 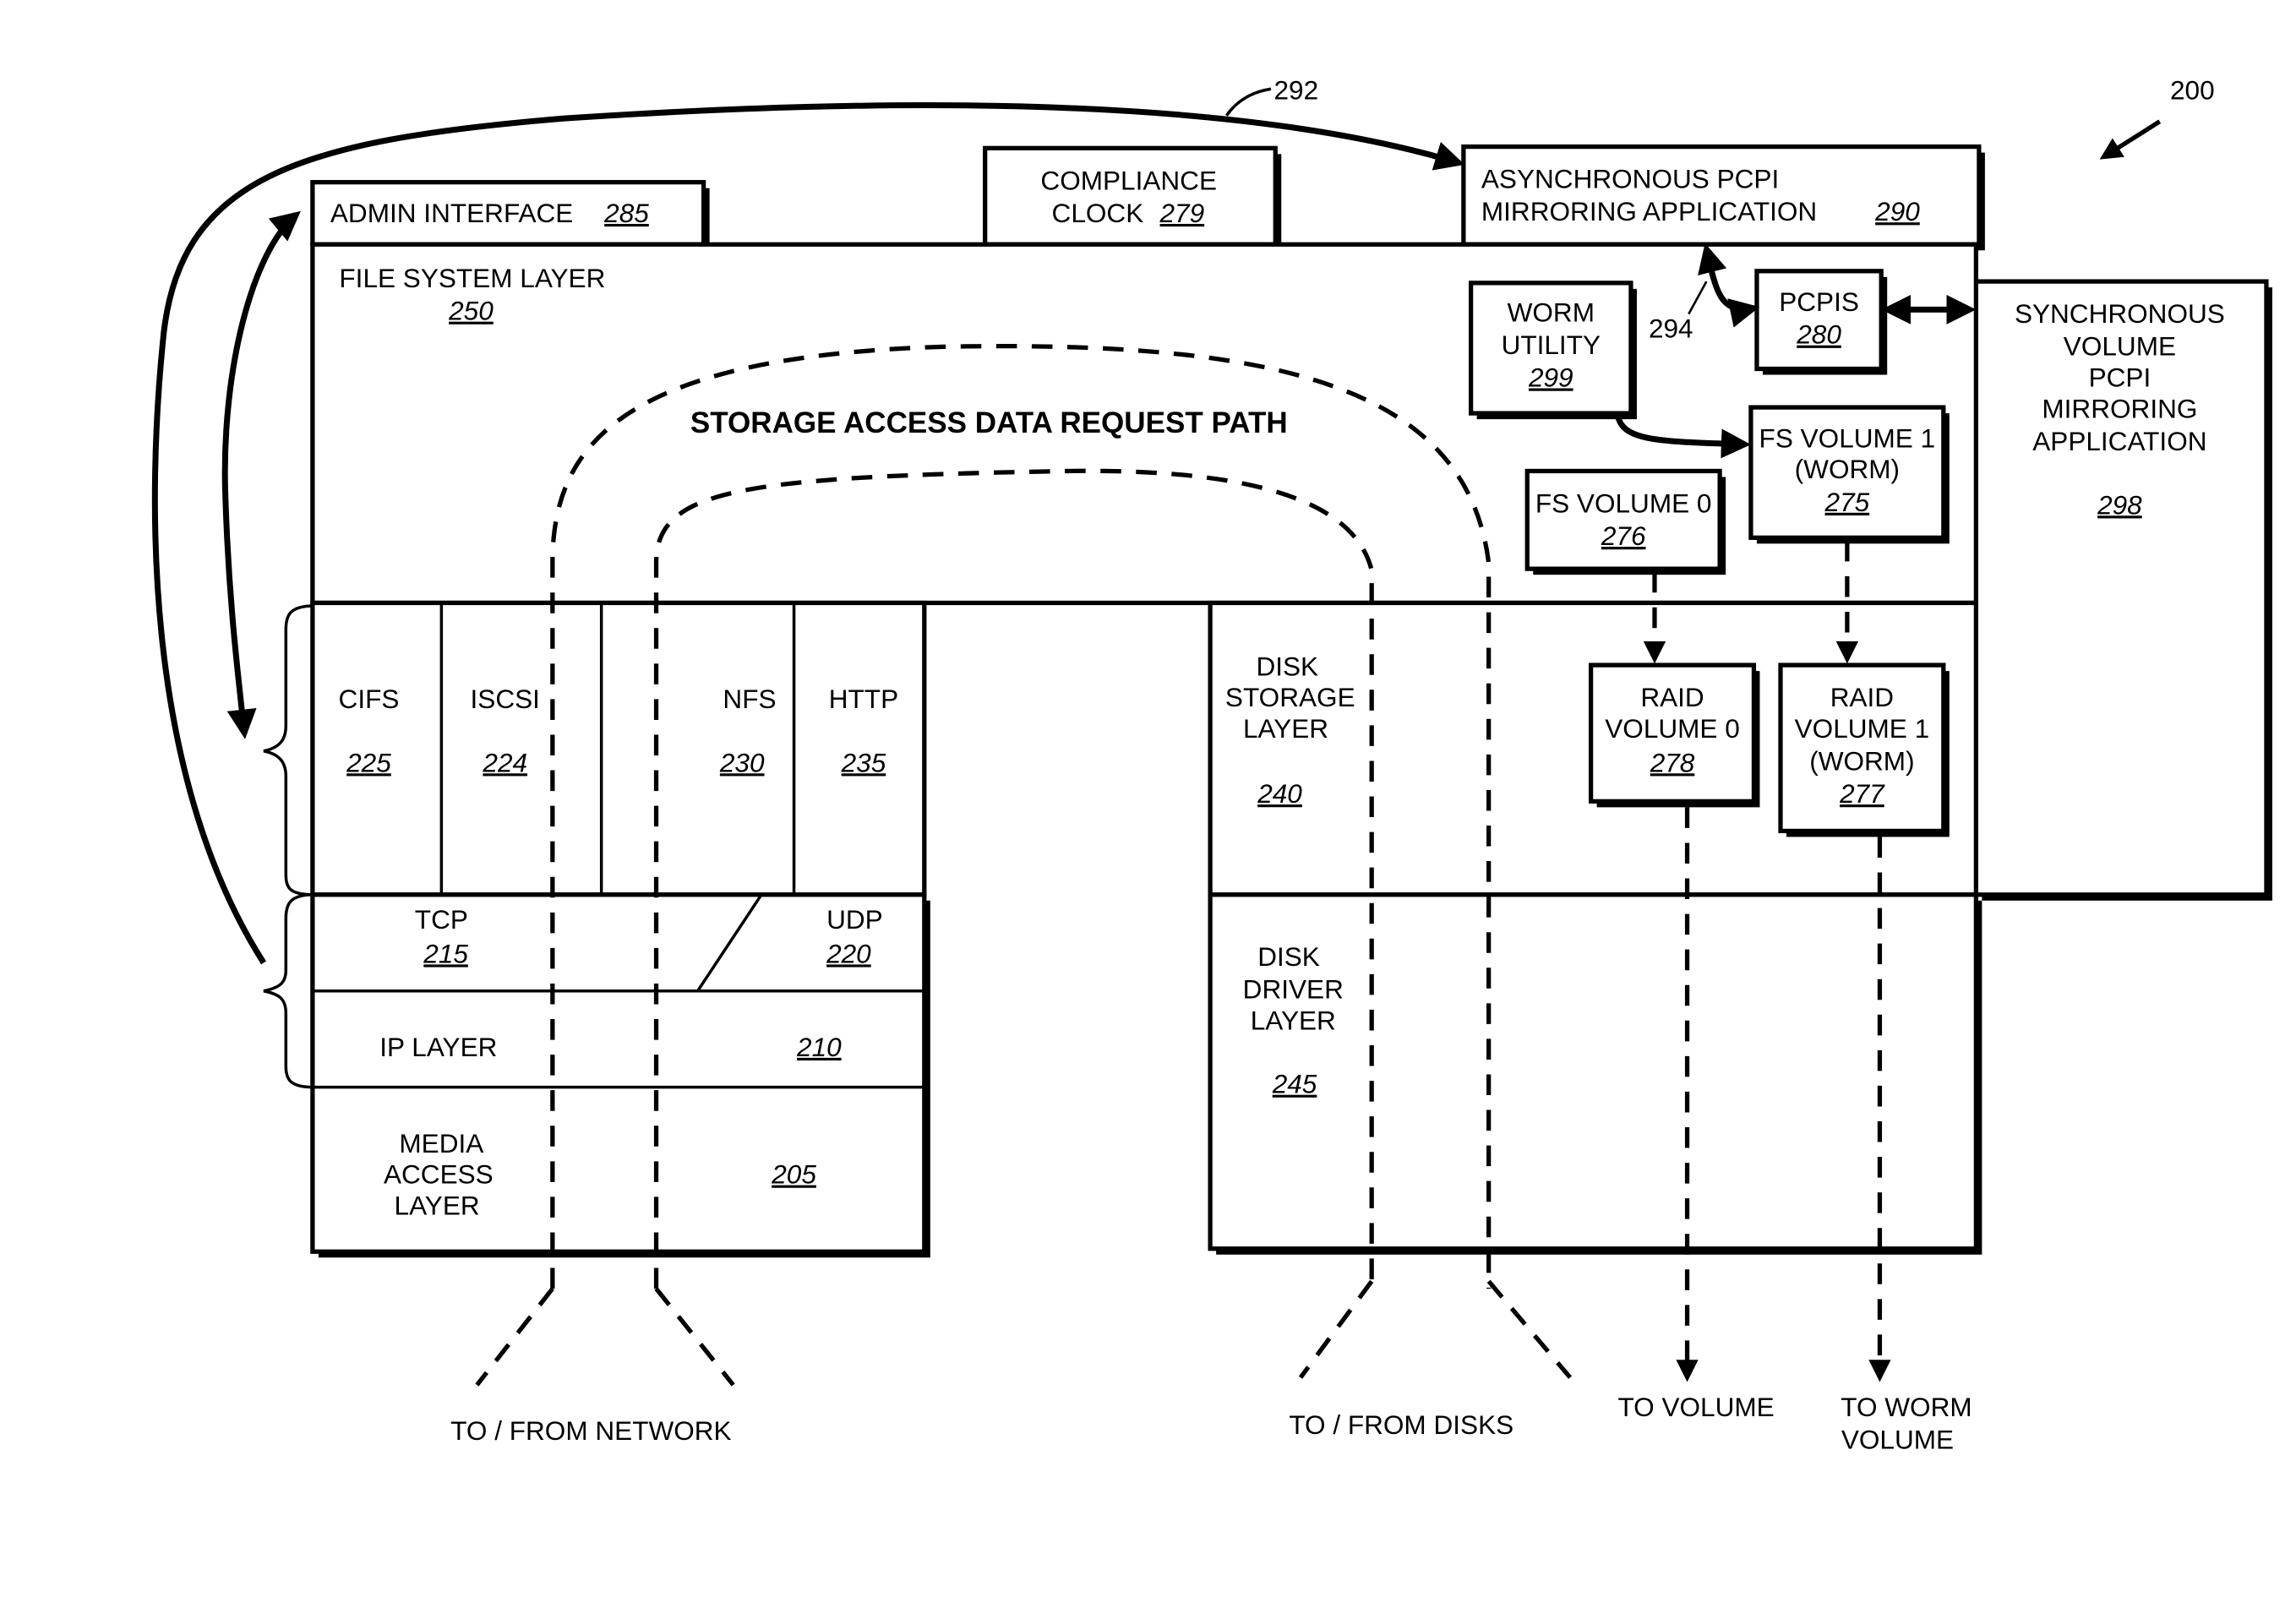 What do you see at coordinates (1862, 761) in the screenshot?
I see `raid-volume-1-line3: (WORM)` at bounding box center [1862, 761].